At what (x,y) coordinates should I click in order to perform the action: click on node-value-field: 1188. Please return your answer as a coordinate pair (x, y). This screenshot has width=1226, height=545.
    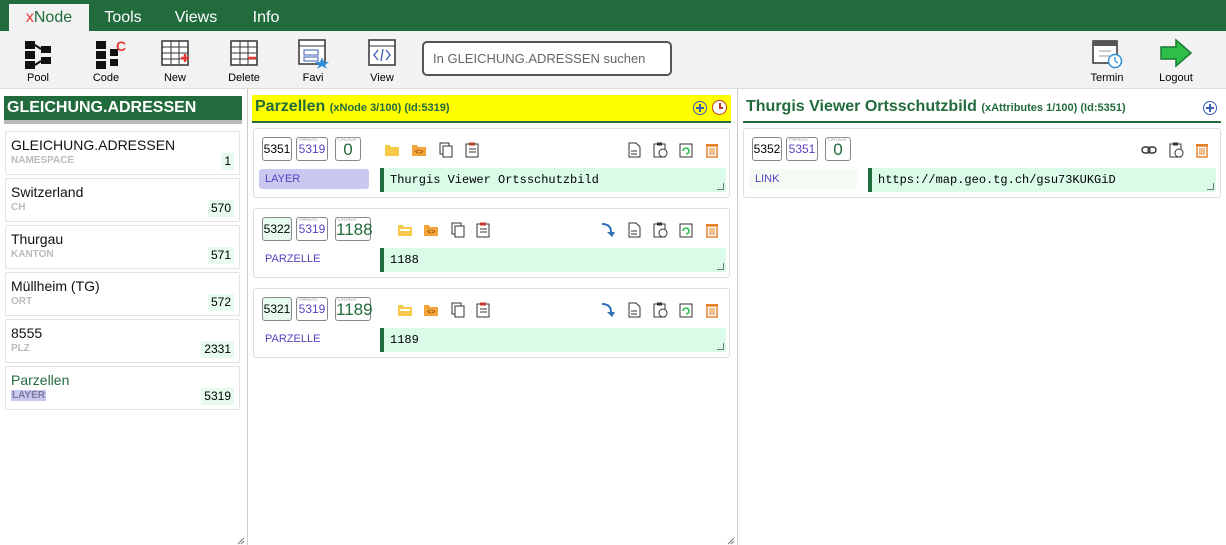
    Looking at the image, I should click on (553, 260).